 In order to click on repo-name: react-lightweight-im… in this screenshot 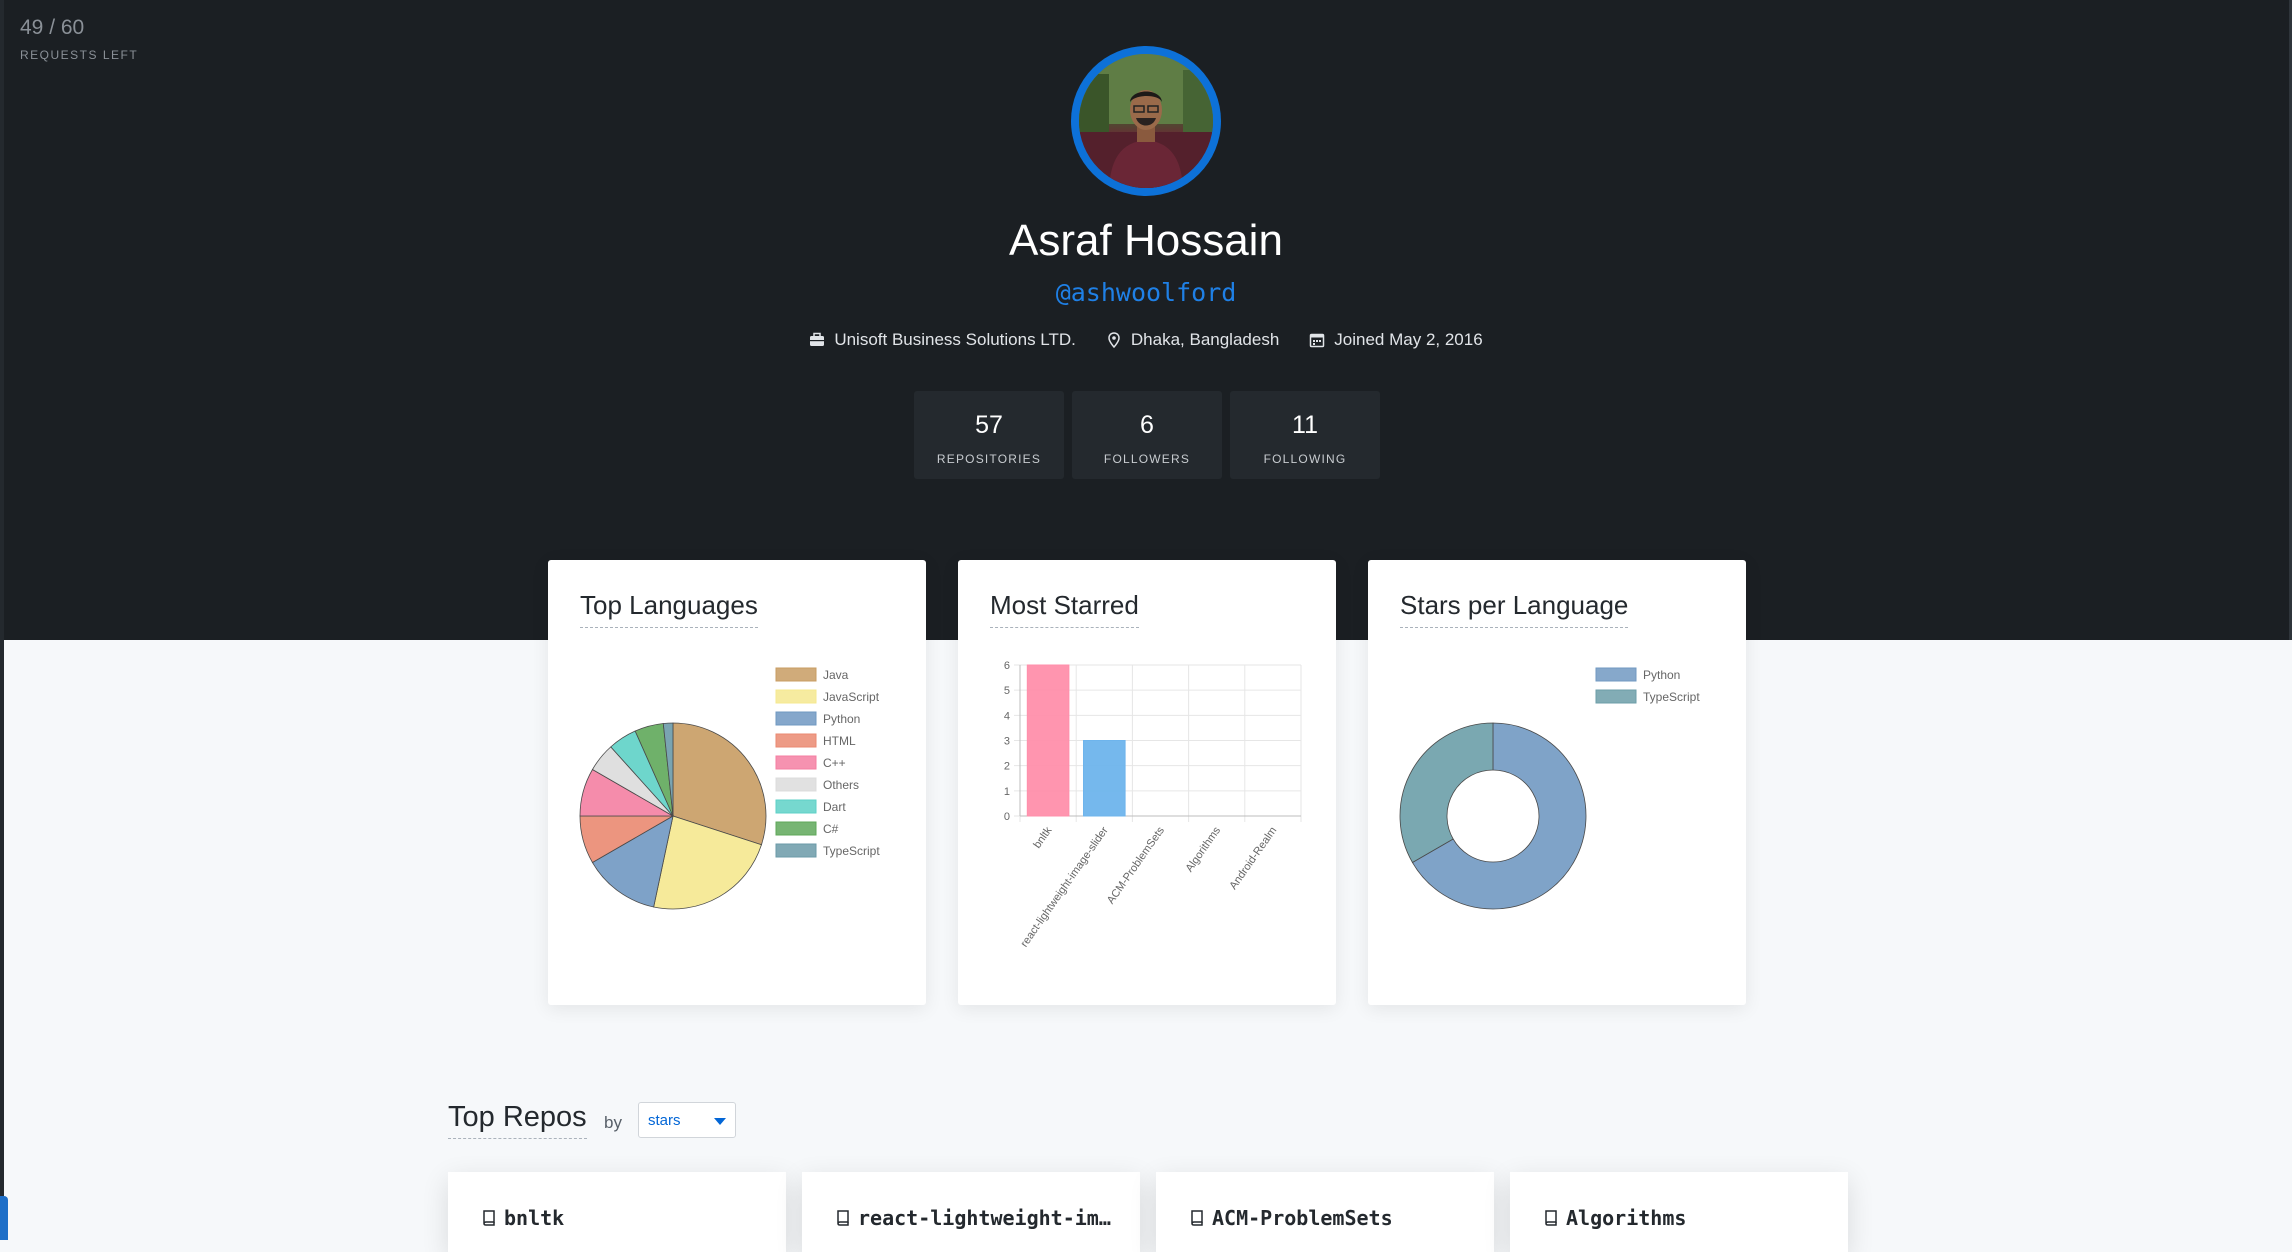, I will do `click(984, 1218)`.